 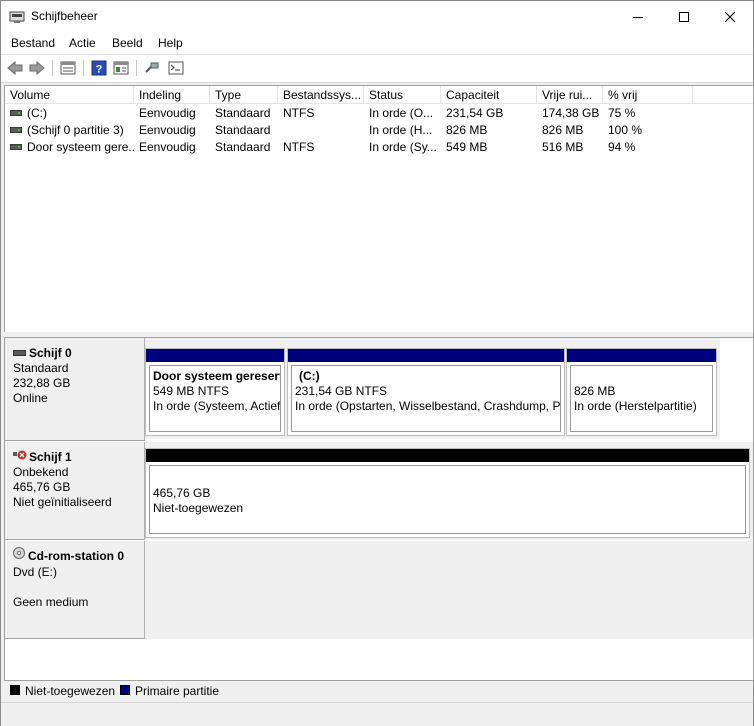 What do you see at coordinates (20, 456) in the screenshot?
I see `disk-error-icon` at bounding box center [20, 456].